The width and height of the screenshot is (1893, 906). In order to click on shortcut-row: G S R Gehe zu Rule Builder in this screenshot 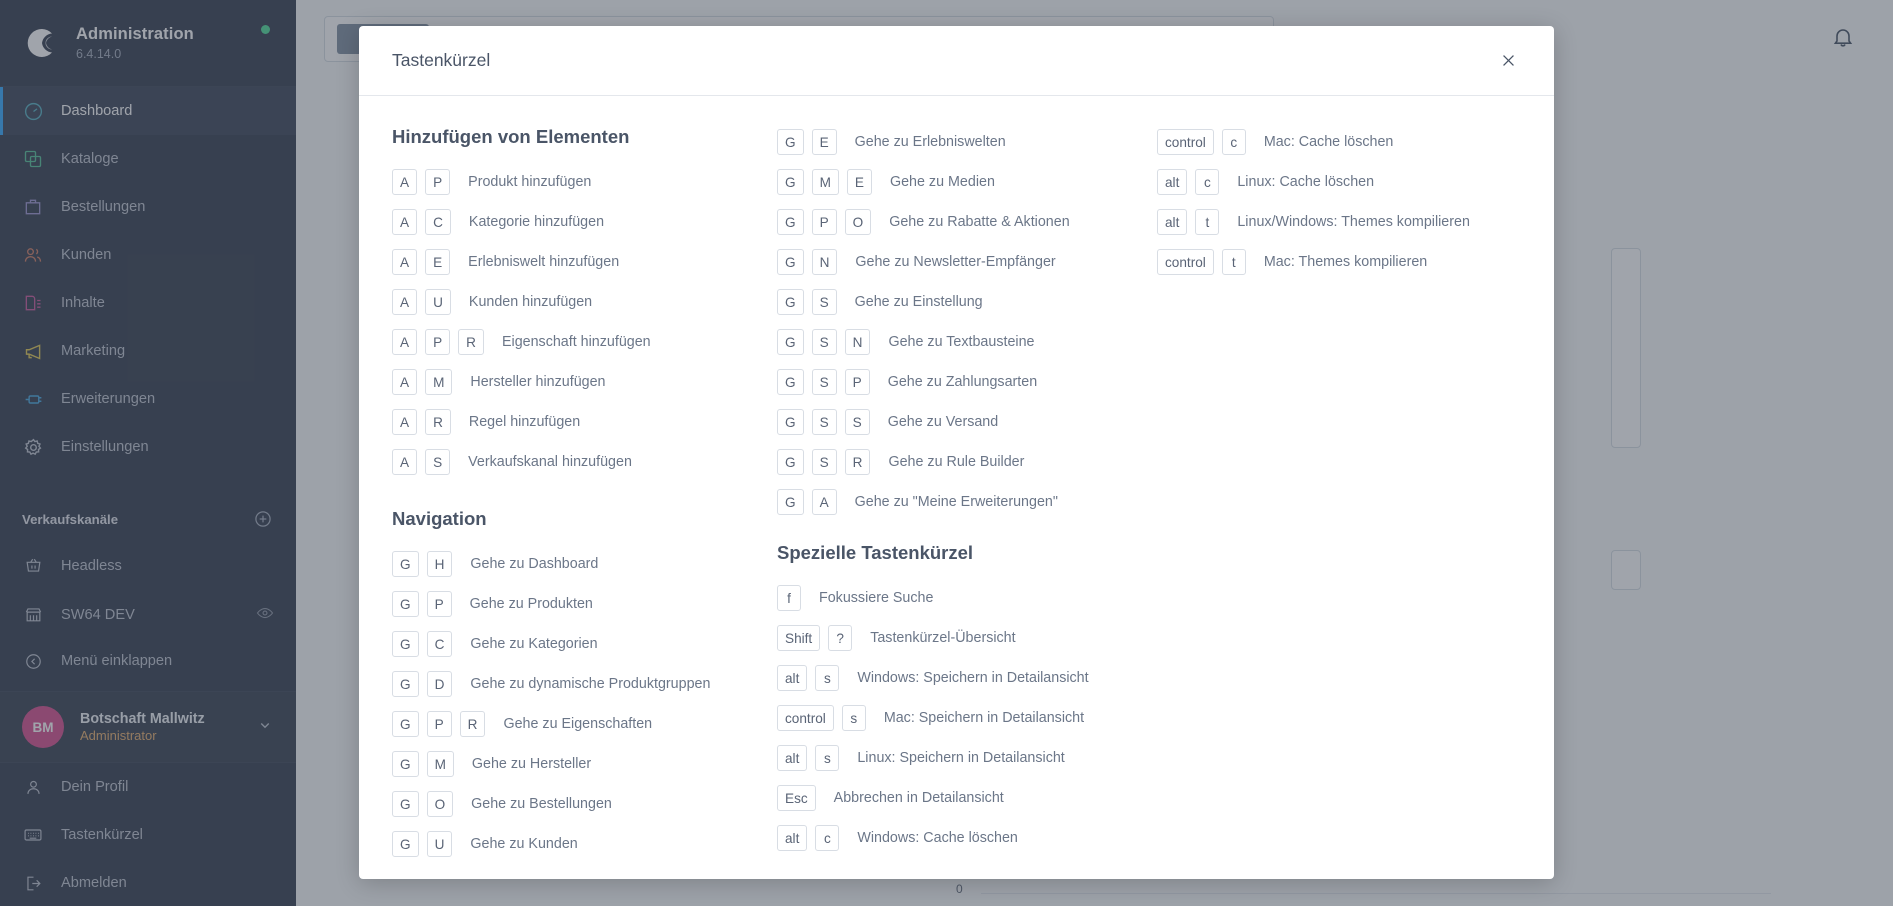, I will do `click(967, 462)`.